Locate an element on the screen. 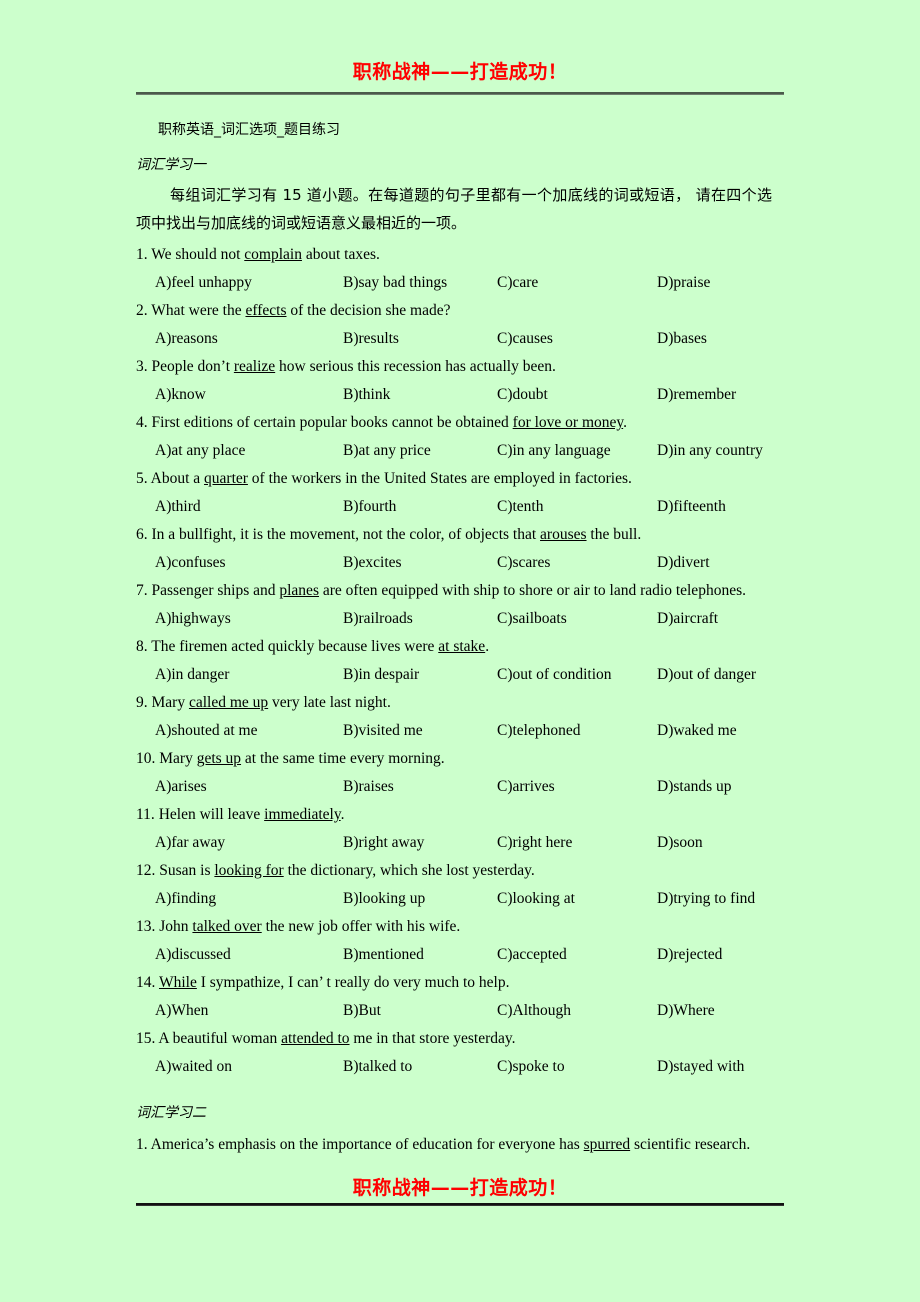  option-b: B)fourth is located at coordinates (369, 507).